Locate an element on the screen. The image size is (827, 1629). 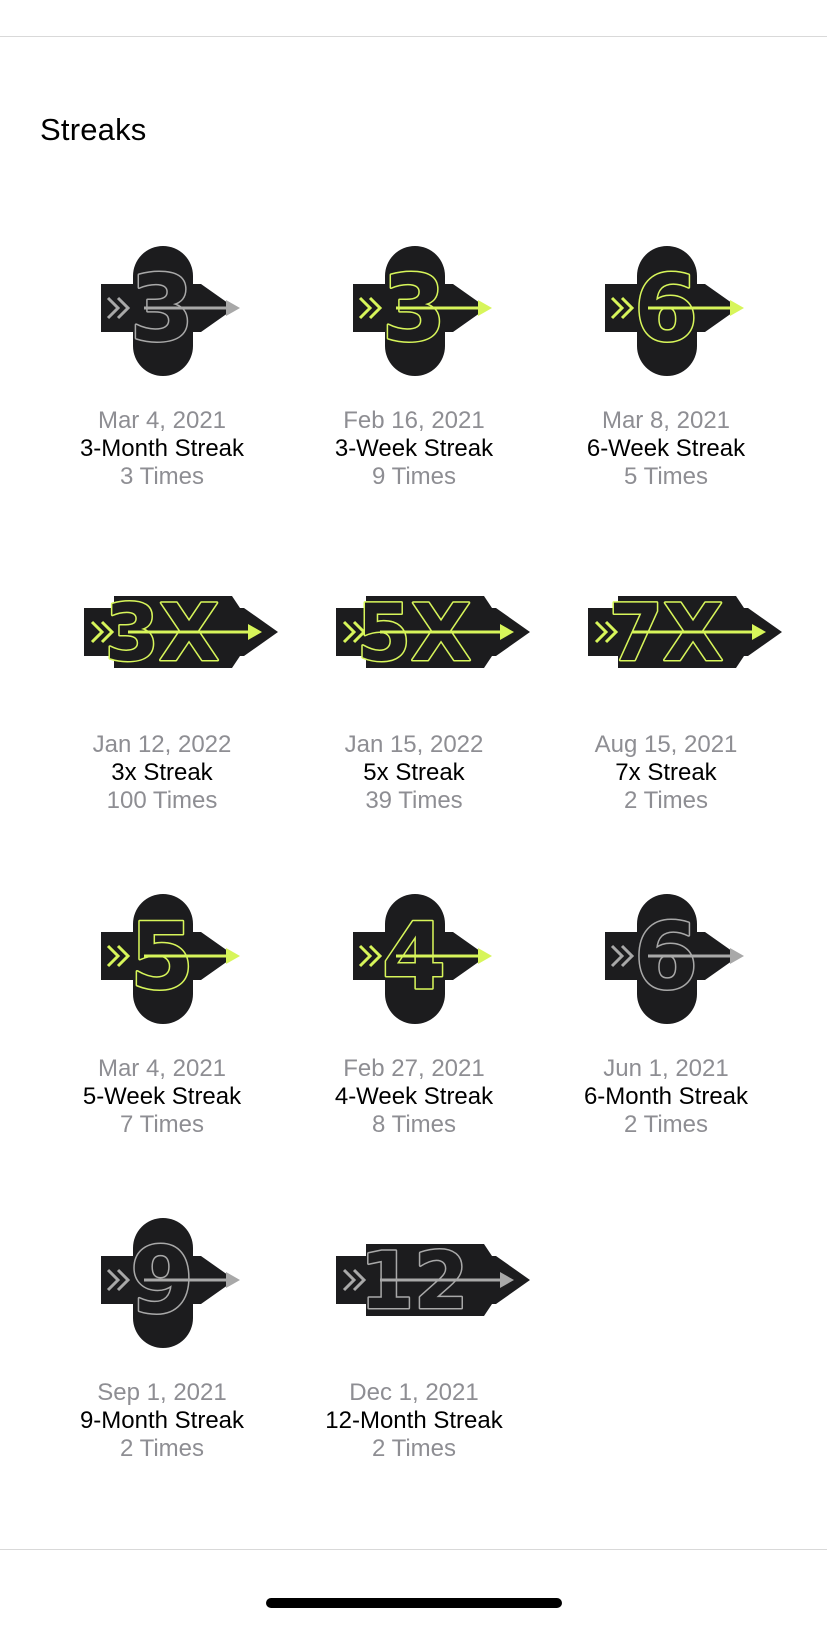
badge-count: 8 Times is located at coordinates (414, 1124).